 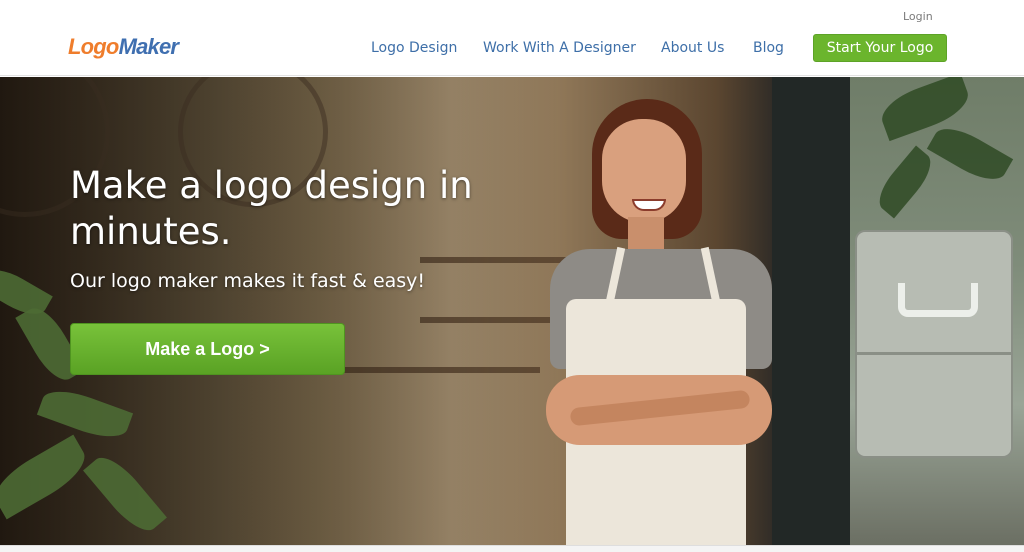 What do you see at coordinates (248, 281) in the screenshot?
I see `hero-subtitle: Our logo maker makes it fast & easy!` at bounding box center [248, 281].